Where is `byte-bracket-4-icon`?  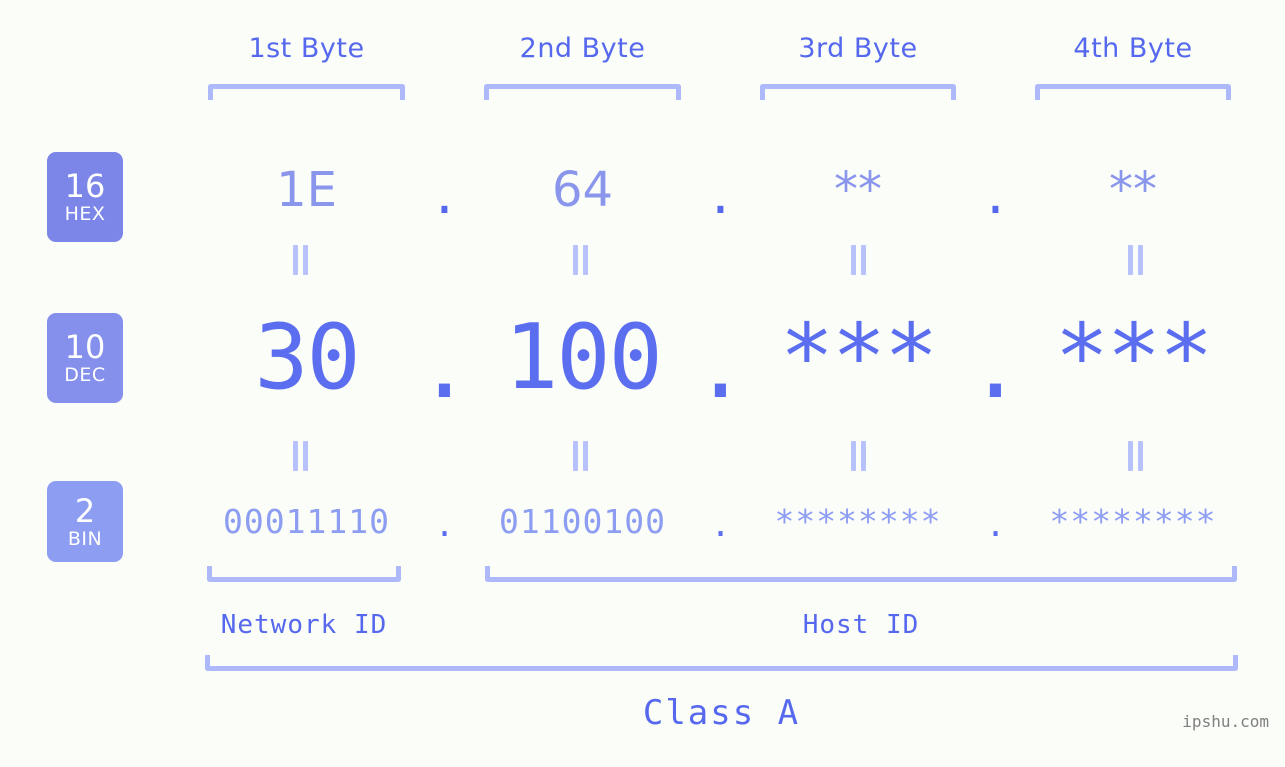
byte-bracket-4-icon is located at coordinates (1133, 92).